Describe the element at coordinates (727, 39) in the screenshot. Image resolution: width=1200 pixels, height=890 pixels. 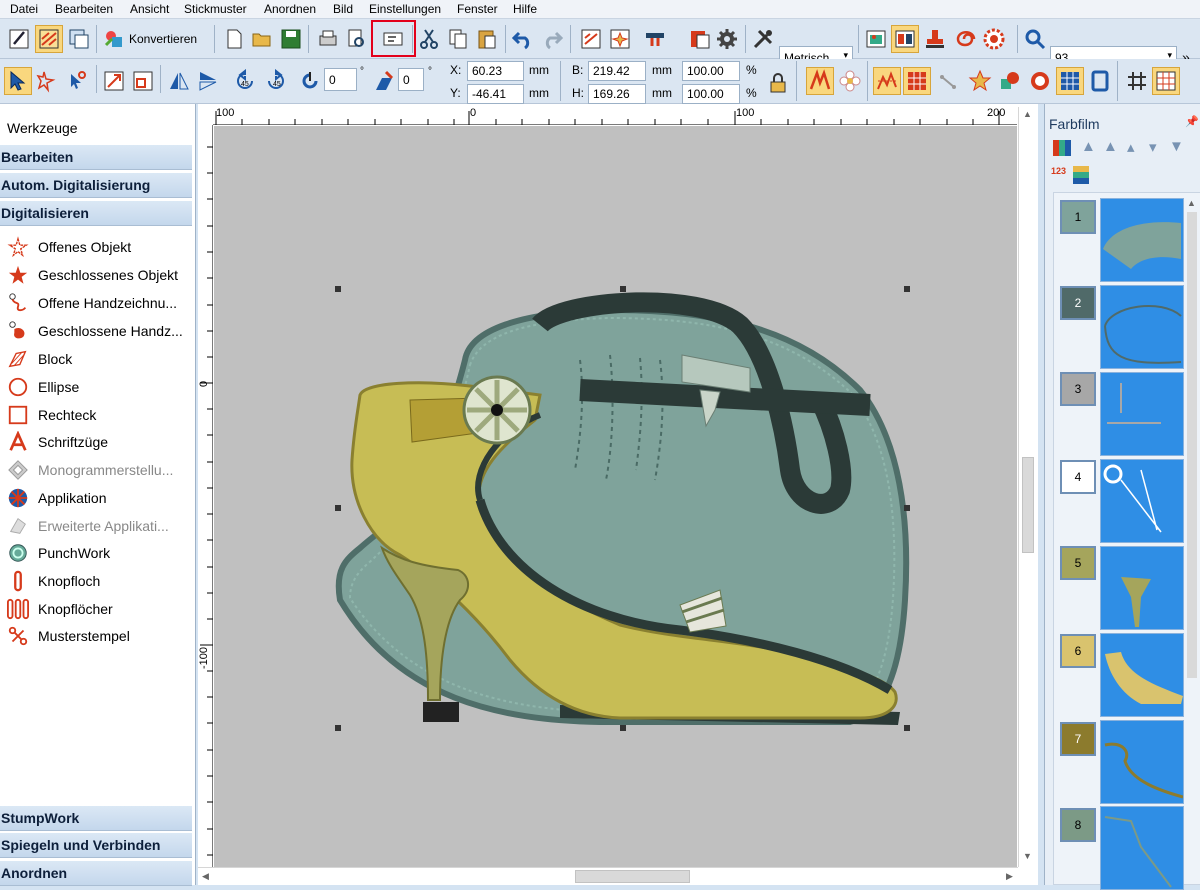
I see `settings-gear-icon` at that location.